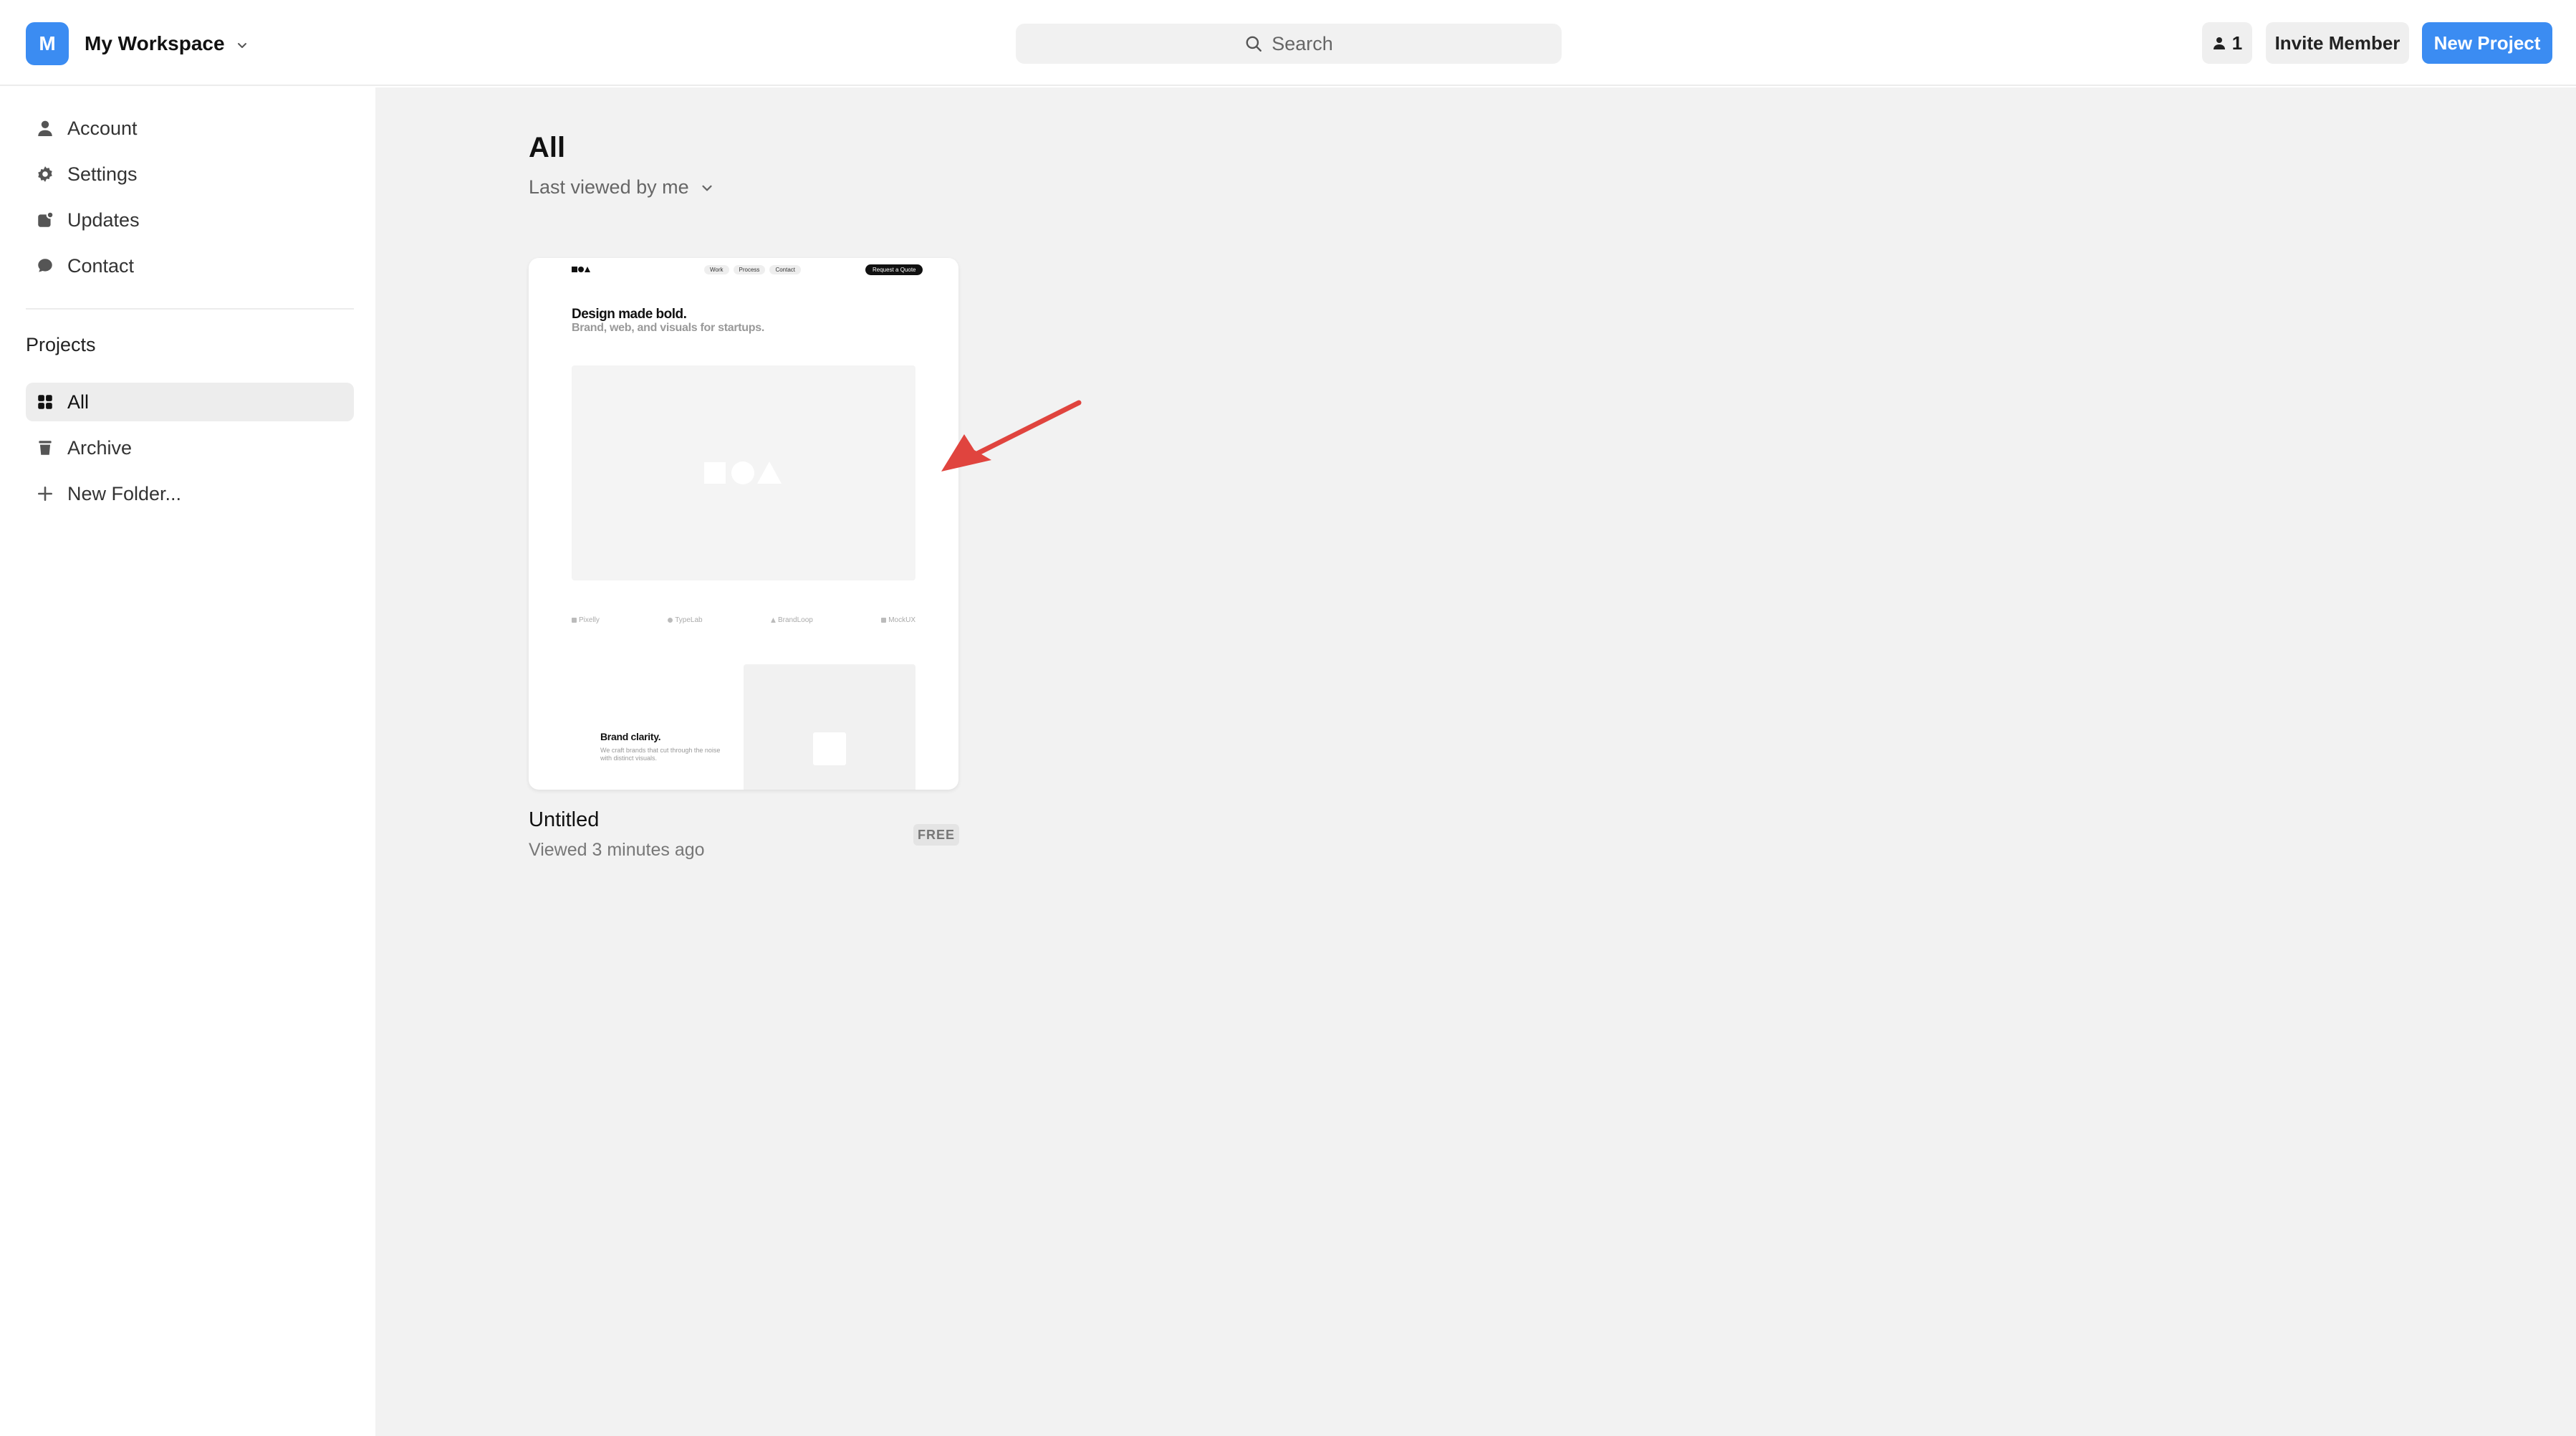  I want to click on shapes-logo-icon, so click(581, 269).